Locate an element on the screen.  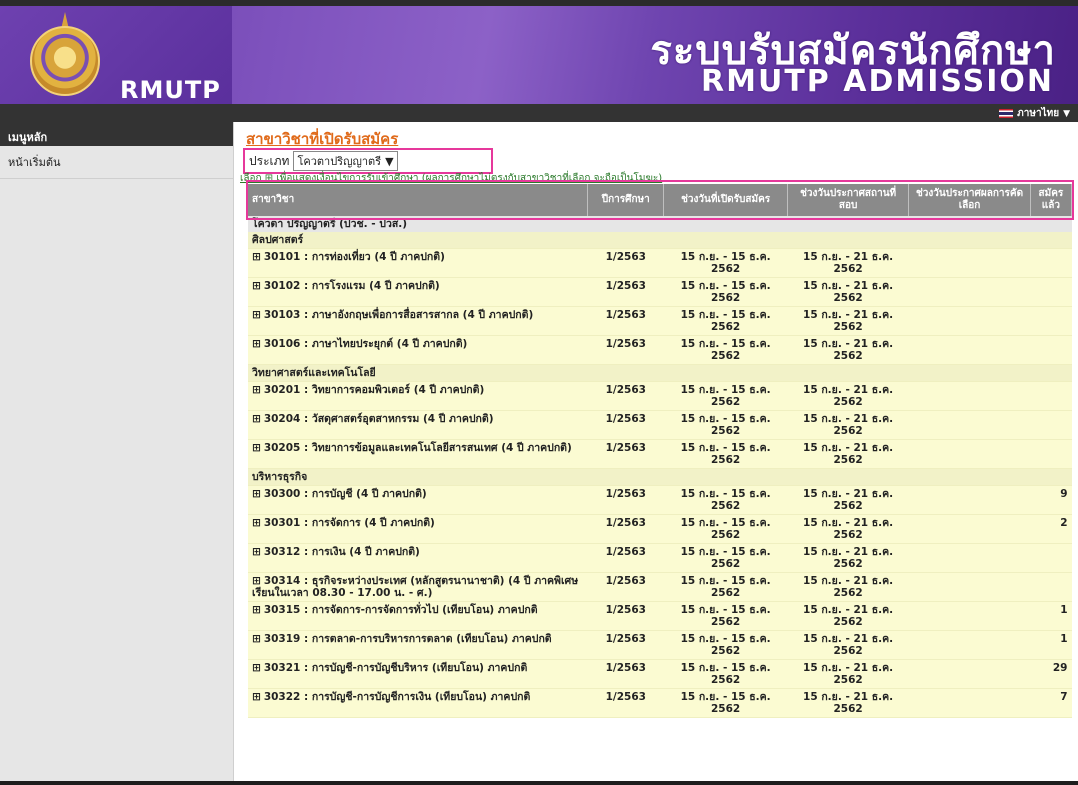
program-cell: ⊞ 30312 : การเงิน (4 ปี ภาคปกติ) is located at coordinates (418, 558).